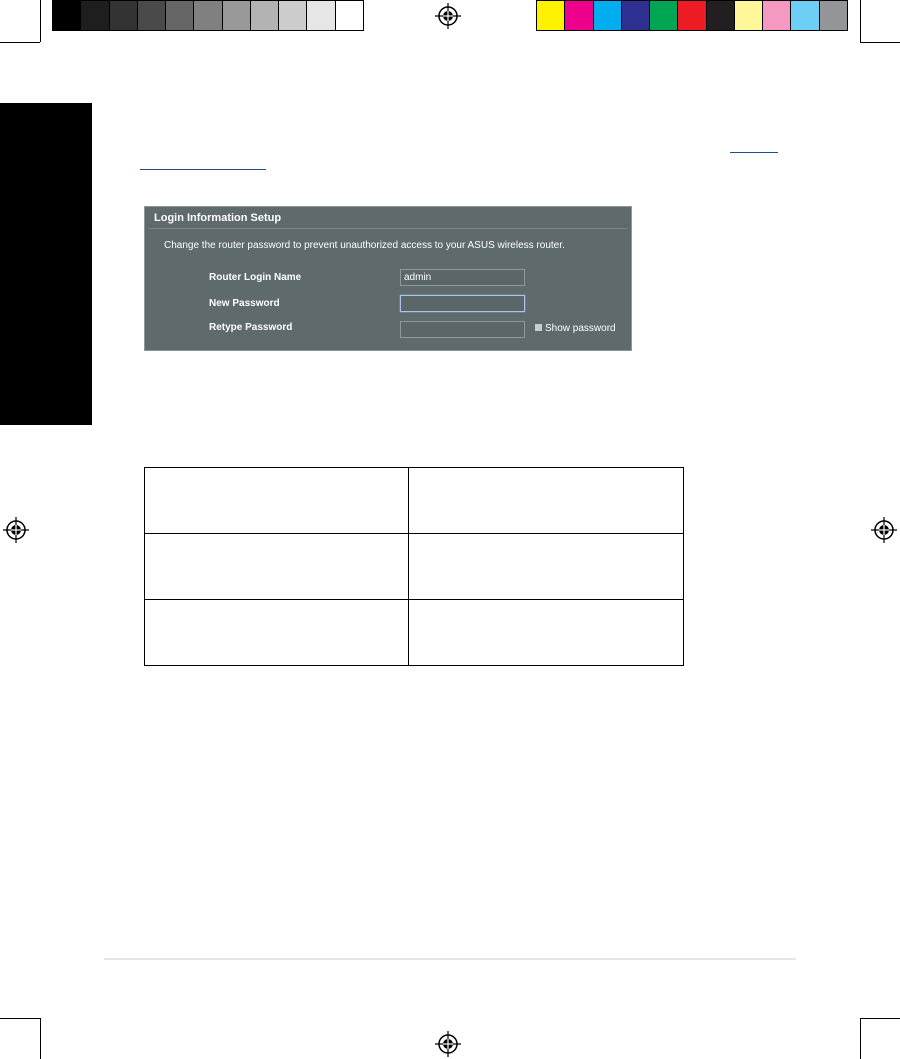 The image size is (900, 1059). I want to click on retype-password-input, so click(462, 329).